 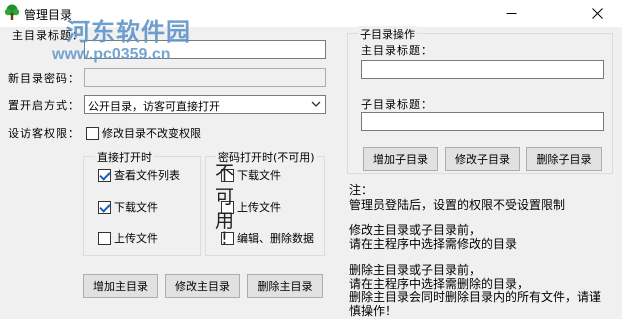 What do you see at coordinates (373, 311) in the screenshot?
I see `note-line: 慎操作！` at bounding box center [373, 311].